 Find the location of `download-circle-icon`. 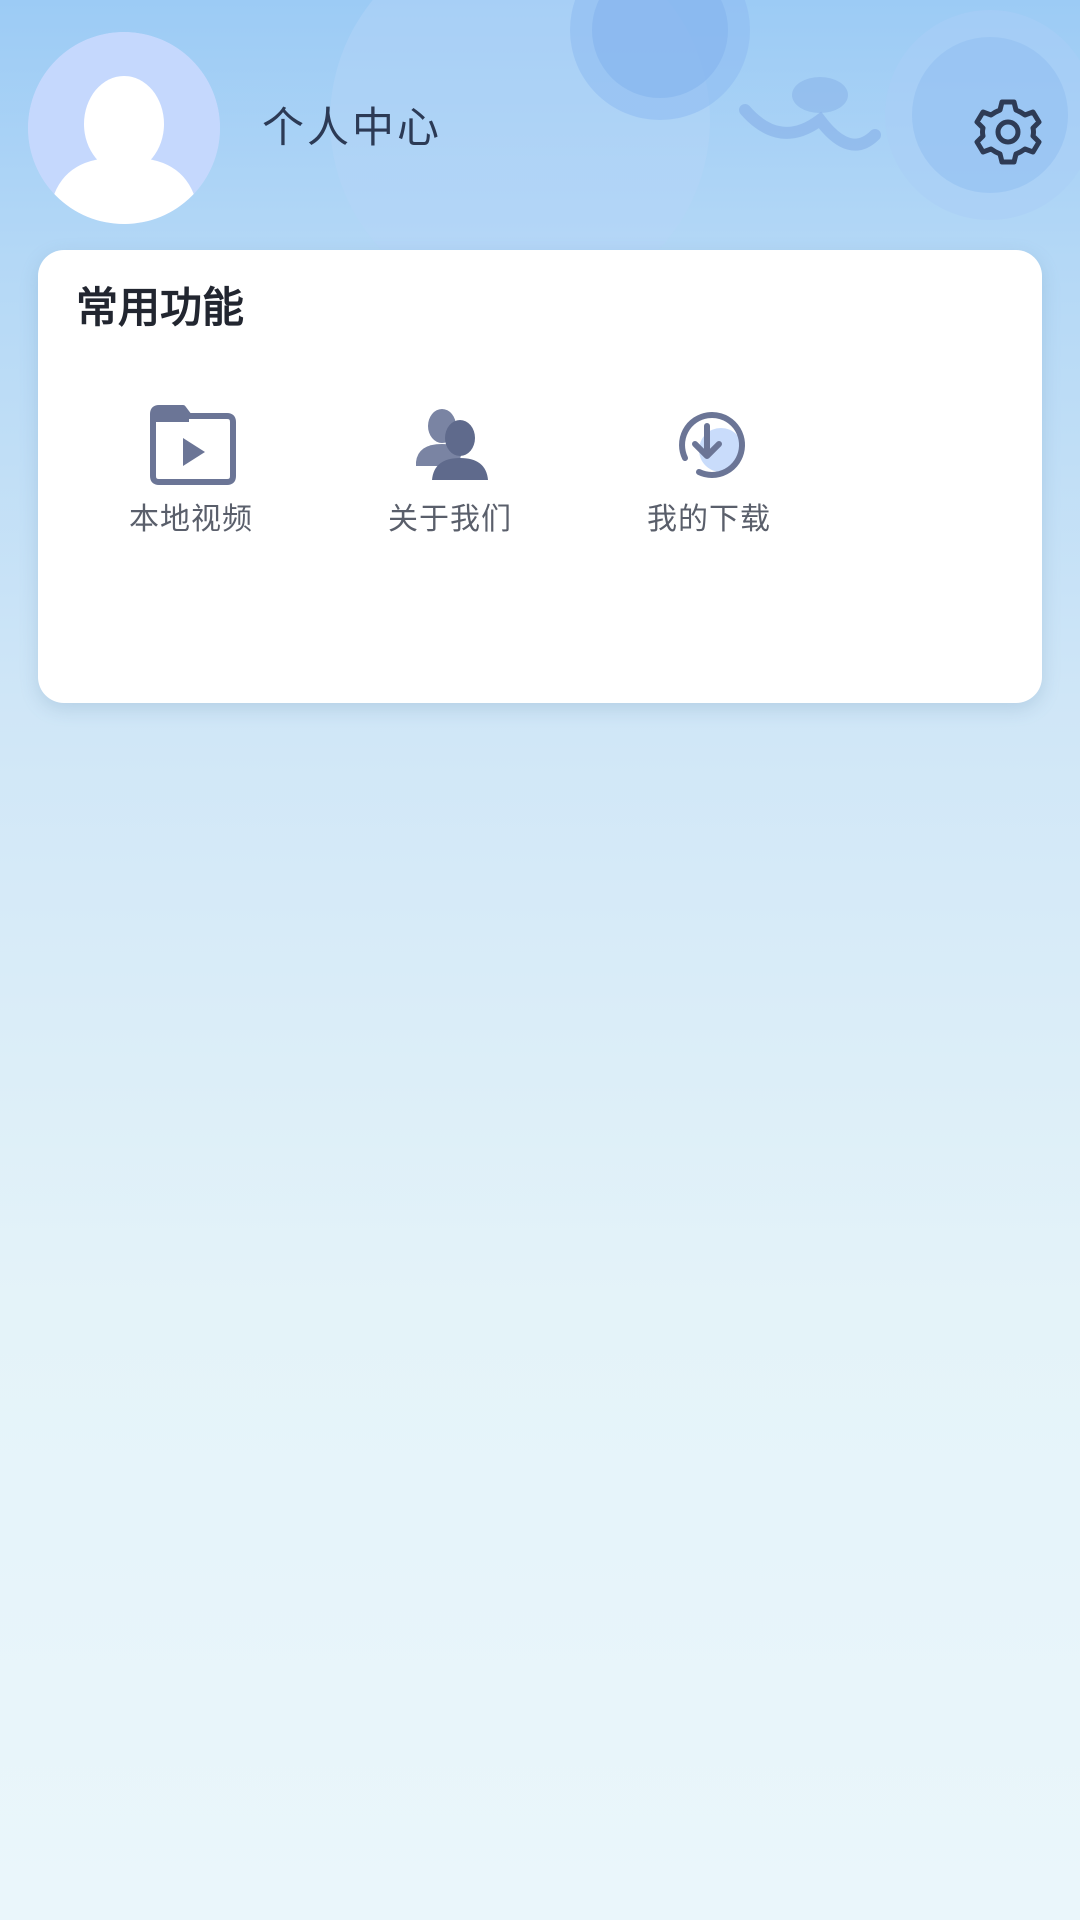

download-circle-icon is located at coordinates (709, 445).